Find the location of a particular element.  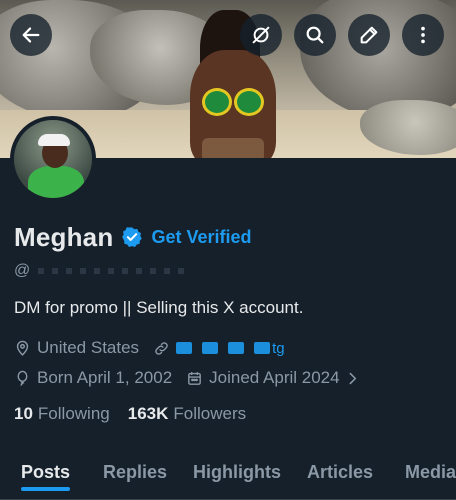

tab-replies: Replies is located at coordinates (135, 472).